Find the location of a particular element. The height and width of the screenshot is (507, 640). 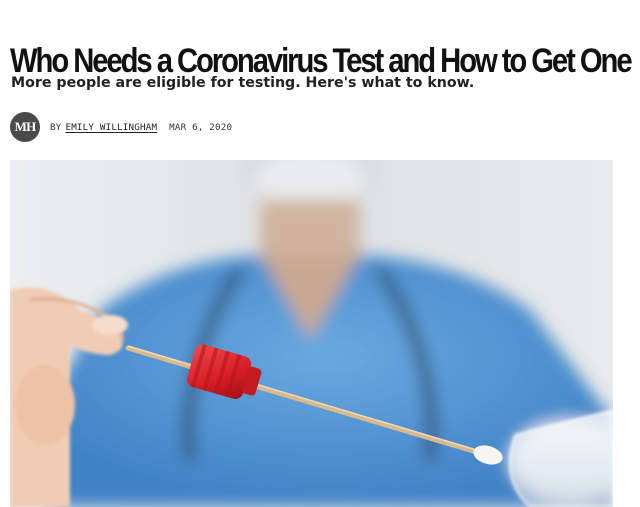

byline-text: BY EMILY WILLINGHAM MAR 6, 2020 is located at coordinates (141, 127).